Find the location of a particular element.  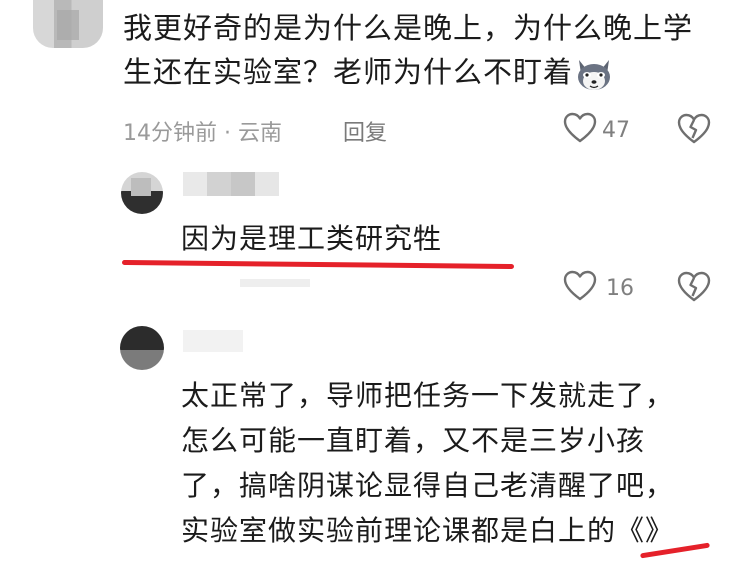

reply1-dislike-button is located at coordinates (694, 289).